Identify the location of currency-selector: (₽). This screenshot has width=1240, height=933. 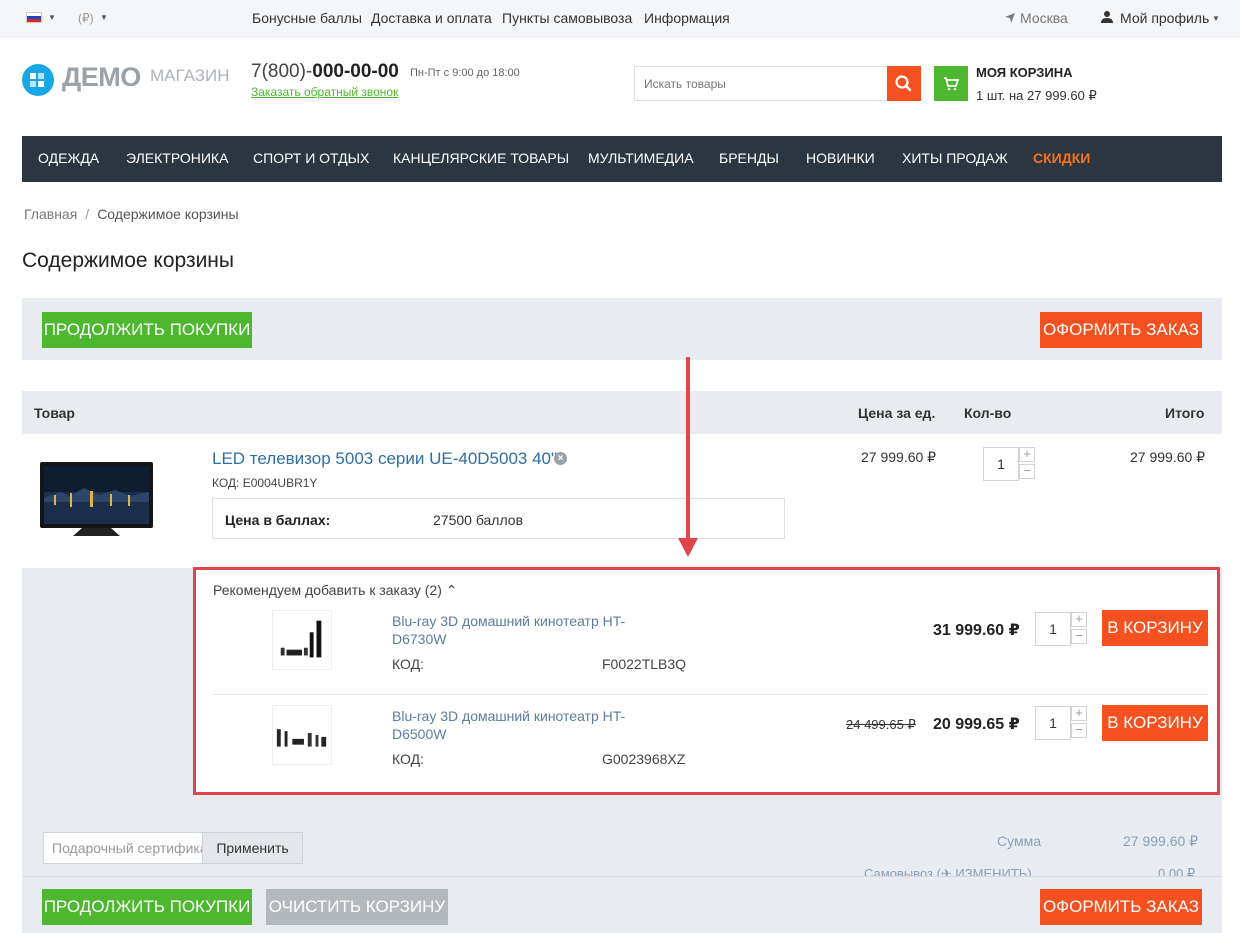
(86, 18).